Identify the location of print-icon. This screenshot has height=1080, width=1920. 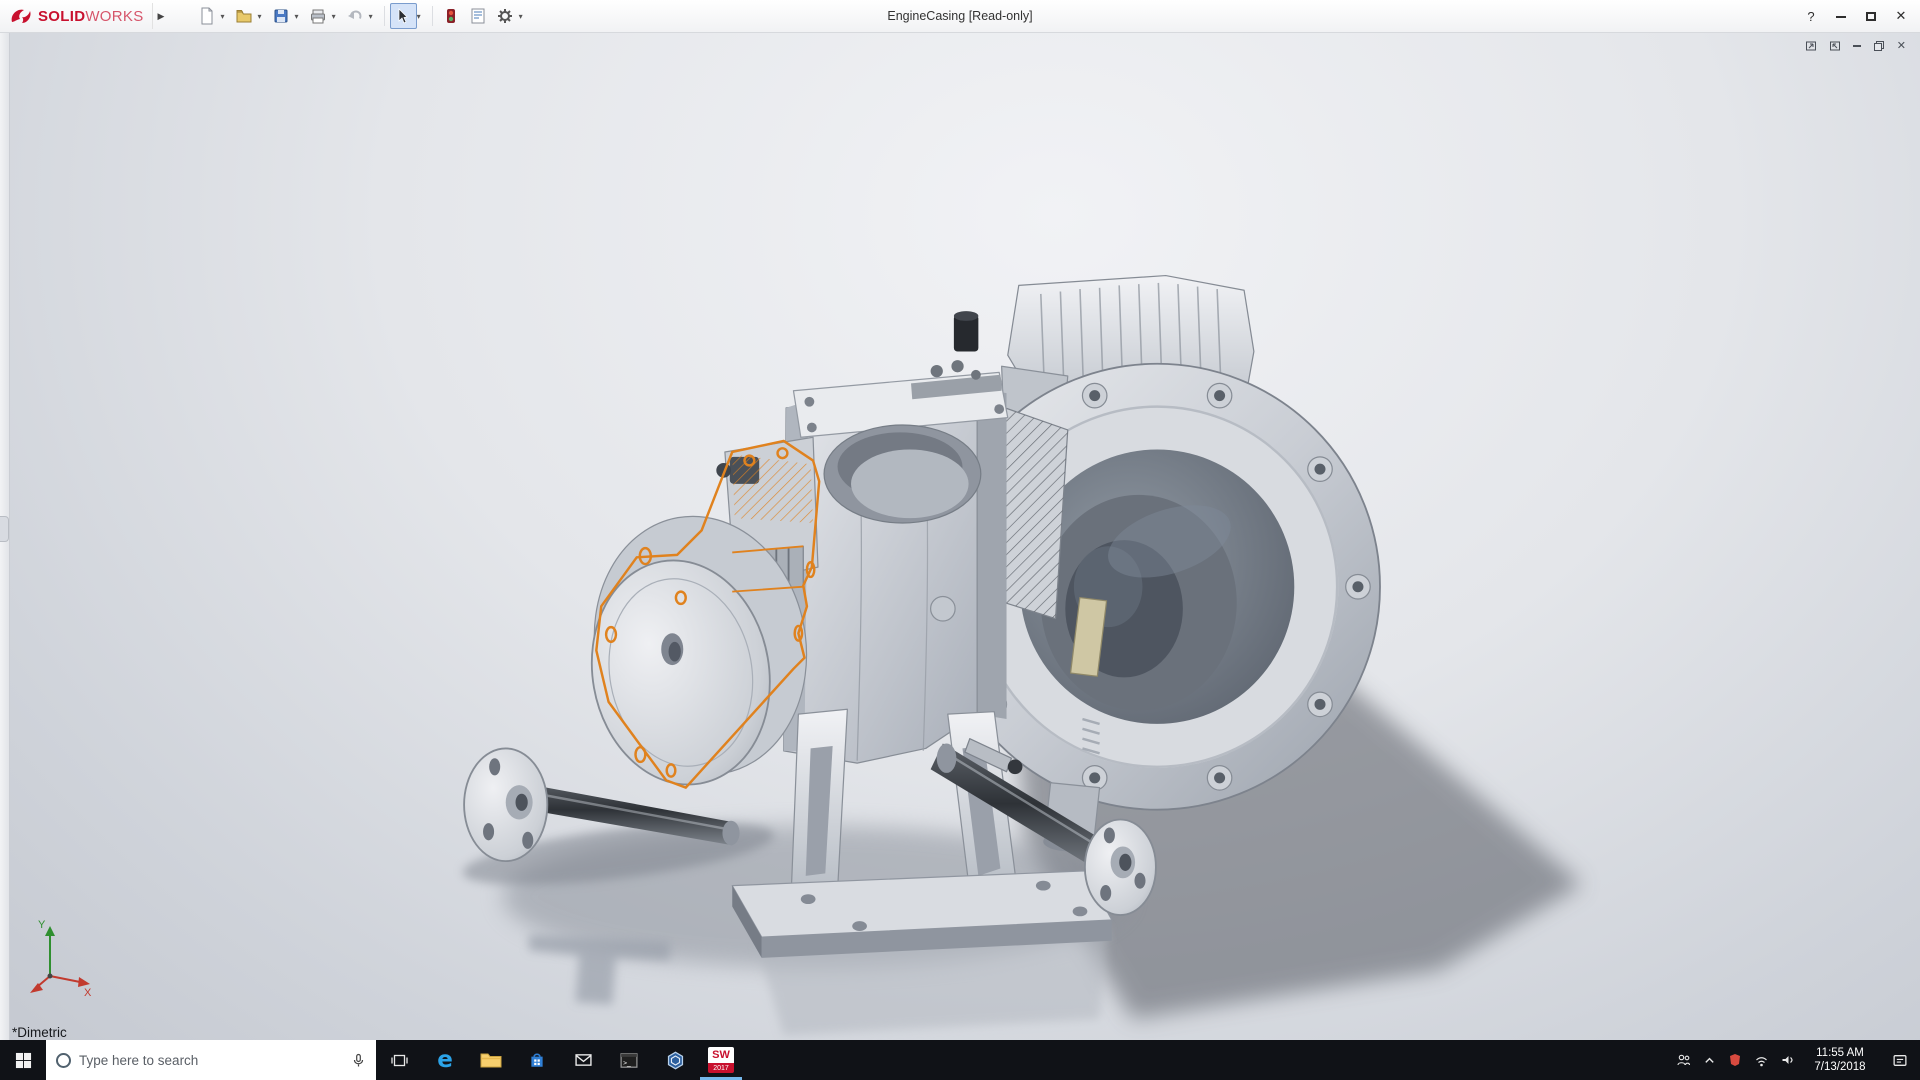
(318, 16).